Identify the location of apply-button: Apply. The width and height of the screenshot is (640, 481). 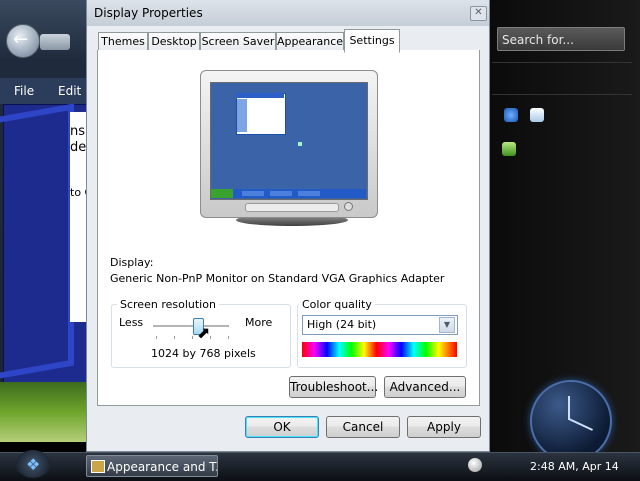
(444, 427).